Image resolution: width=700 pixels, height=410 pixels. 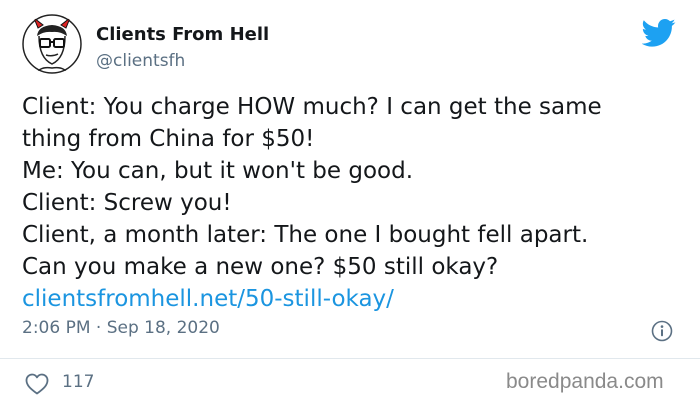 I want to click on divider, so click(x=350, y=358).